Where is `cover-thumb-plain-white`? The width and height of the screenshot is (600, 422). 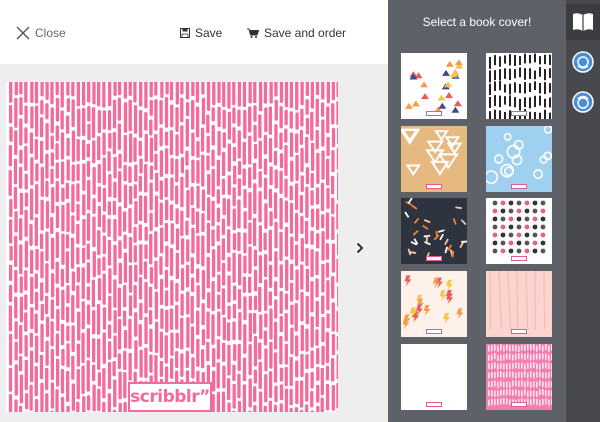
cover-thumb-plain-white is located at coordinates (434, 377).